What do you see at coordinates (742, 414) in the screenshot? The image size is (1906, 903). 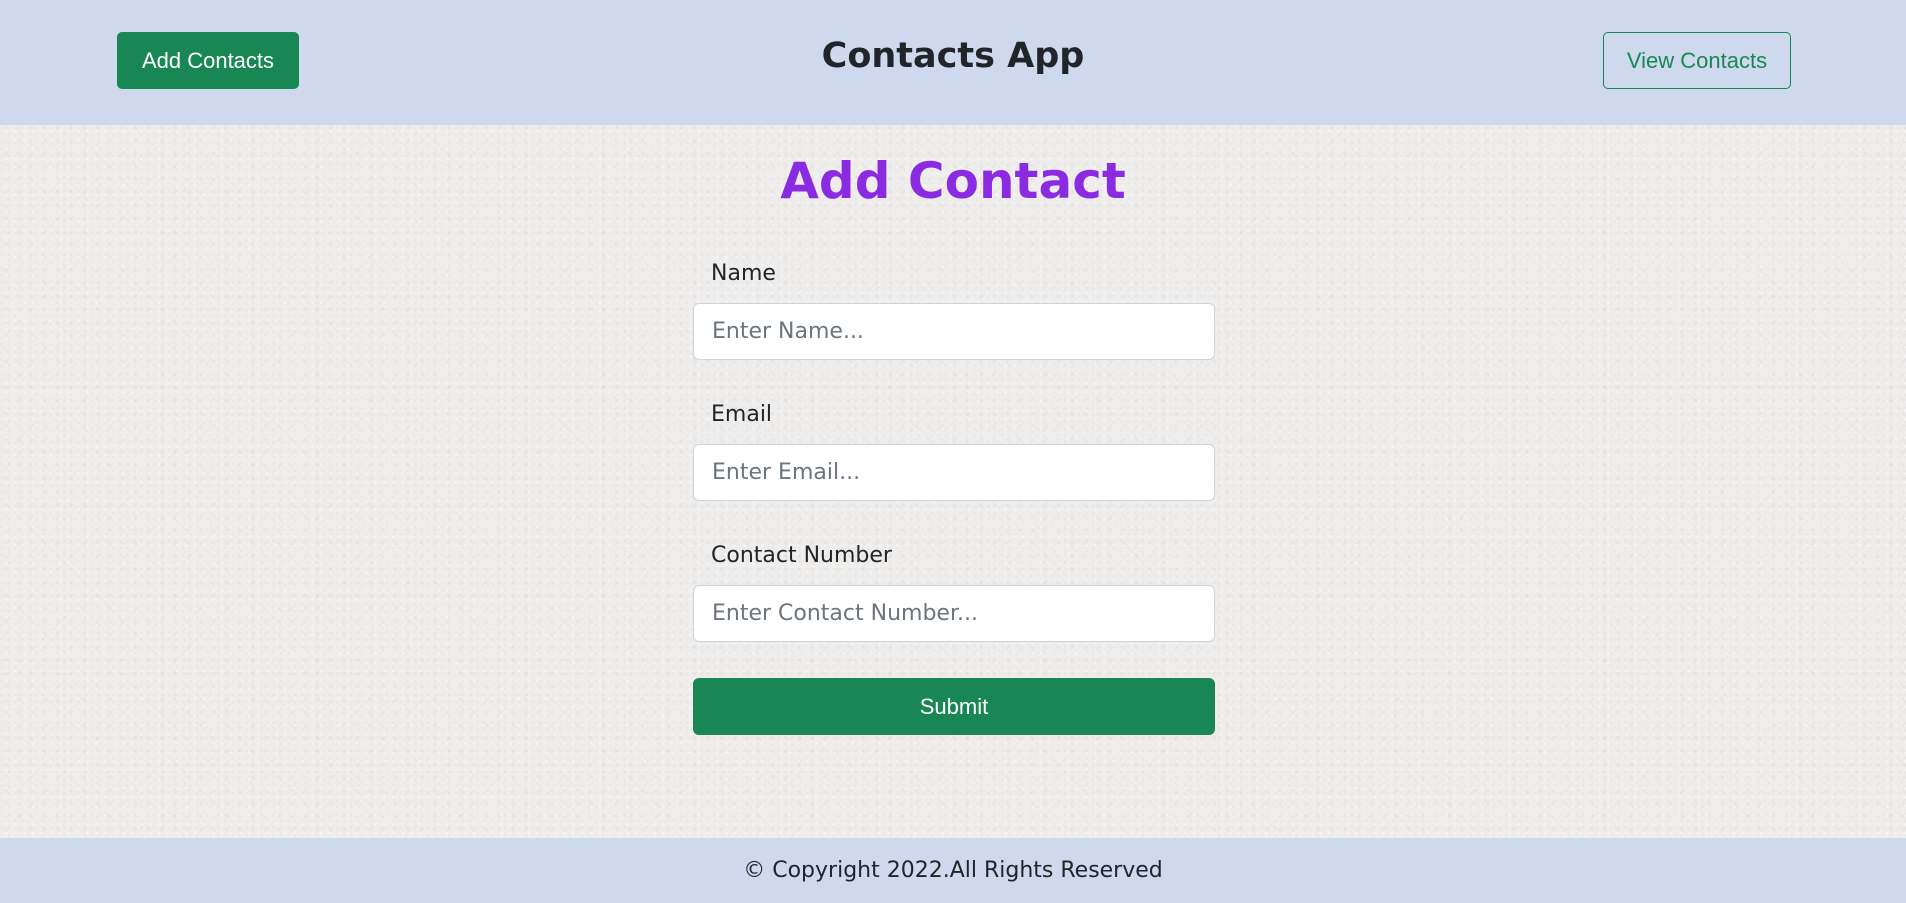 I see `email-label: Email` at bounding box center [742, 414].